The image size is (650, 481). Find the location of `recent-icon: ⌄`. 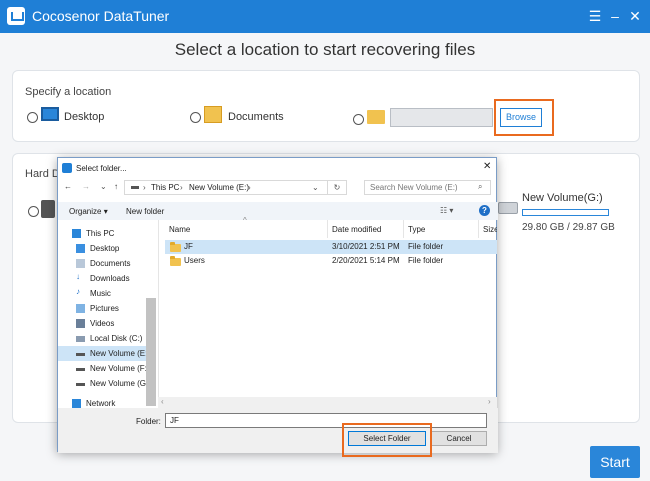

recent-icon: ⌄ is located at coordinates (103, 186).